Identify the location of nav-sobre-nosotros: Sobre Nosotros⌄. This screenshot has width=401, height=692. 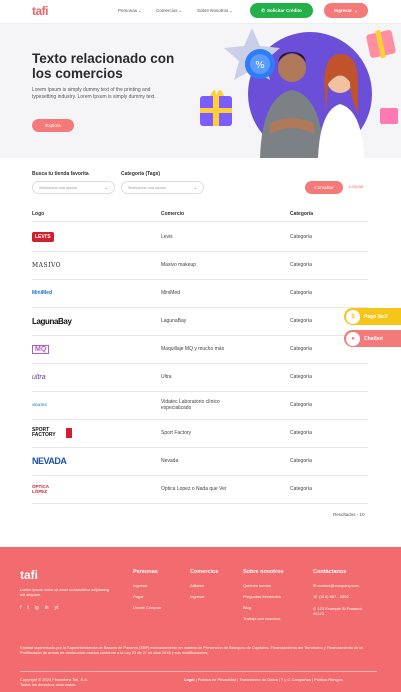
(215, 10).